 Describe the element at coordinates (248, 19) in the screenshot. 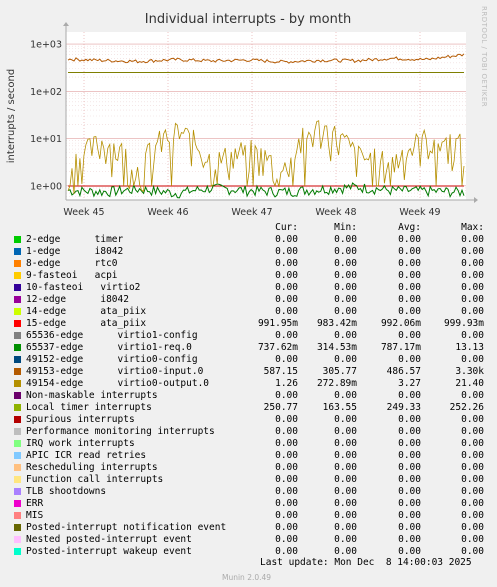

I see `chart-title: Individual interrupts - by month` at that location.